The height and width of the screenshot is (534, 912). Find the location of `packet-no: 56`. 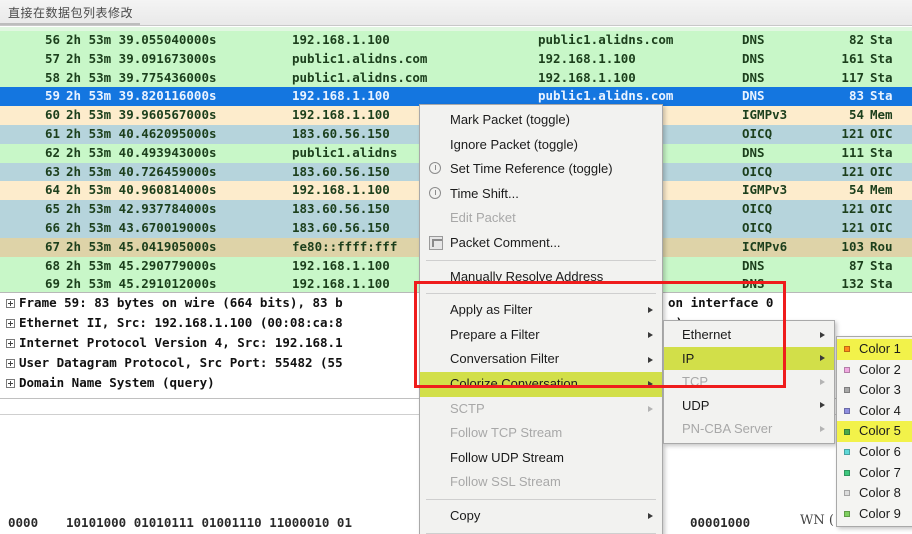

packet-no: 56 is located at coordinates (52, 39).